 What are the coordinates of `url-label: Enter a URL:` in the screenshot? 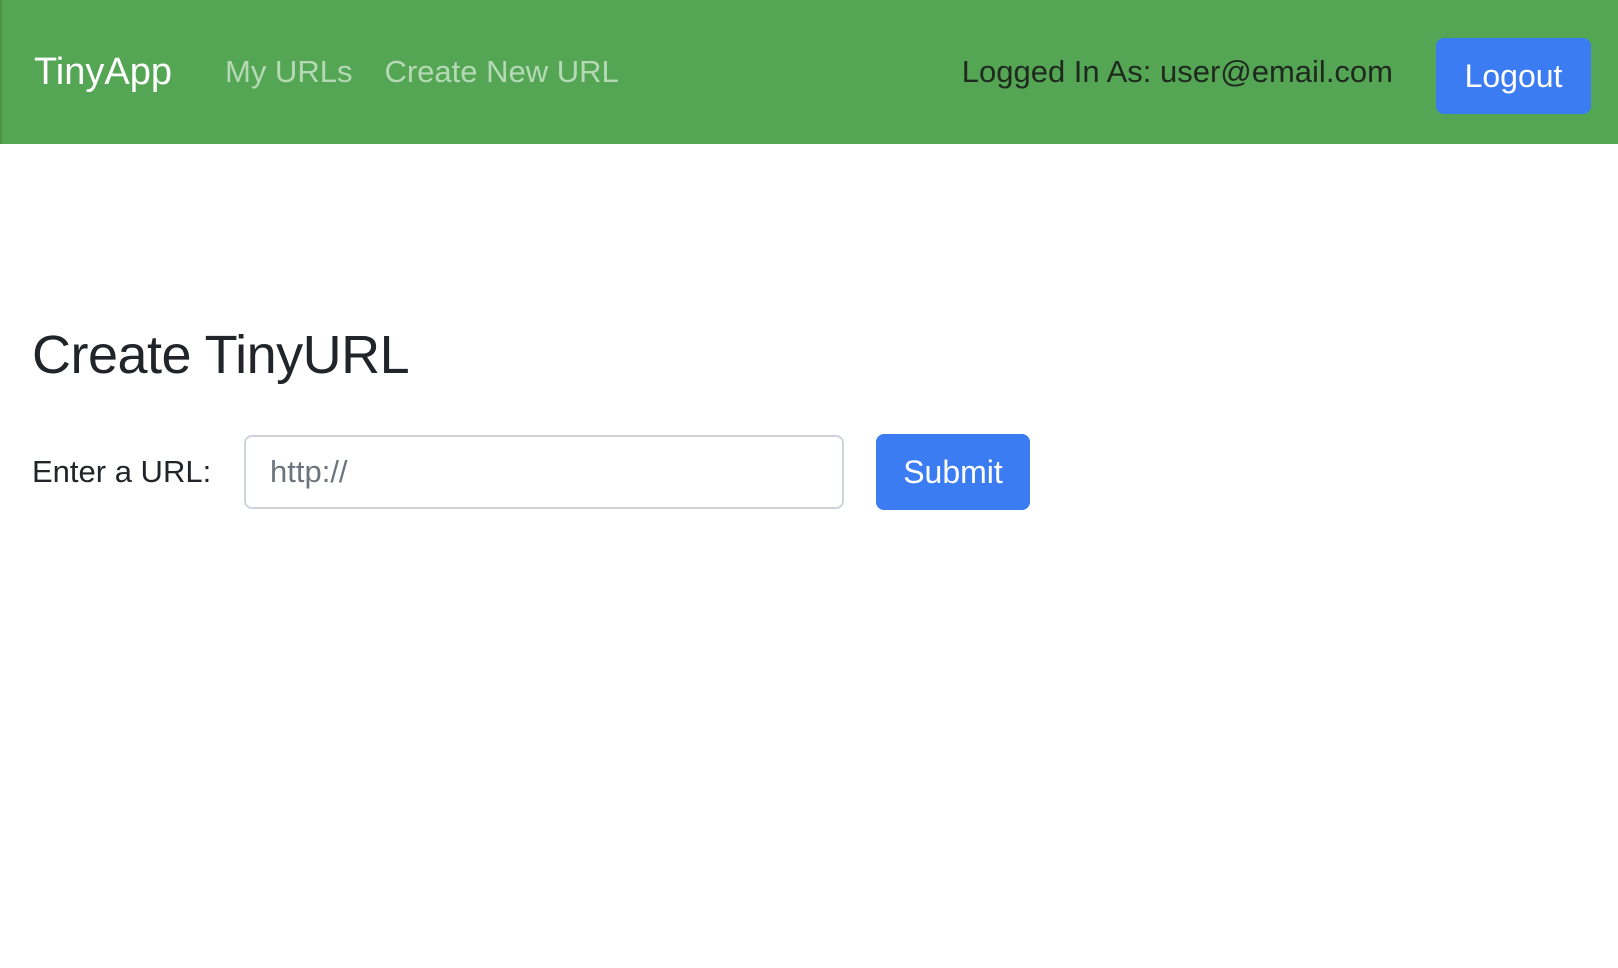 It's located at (122, 471).